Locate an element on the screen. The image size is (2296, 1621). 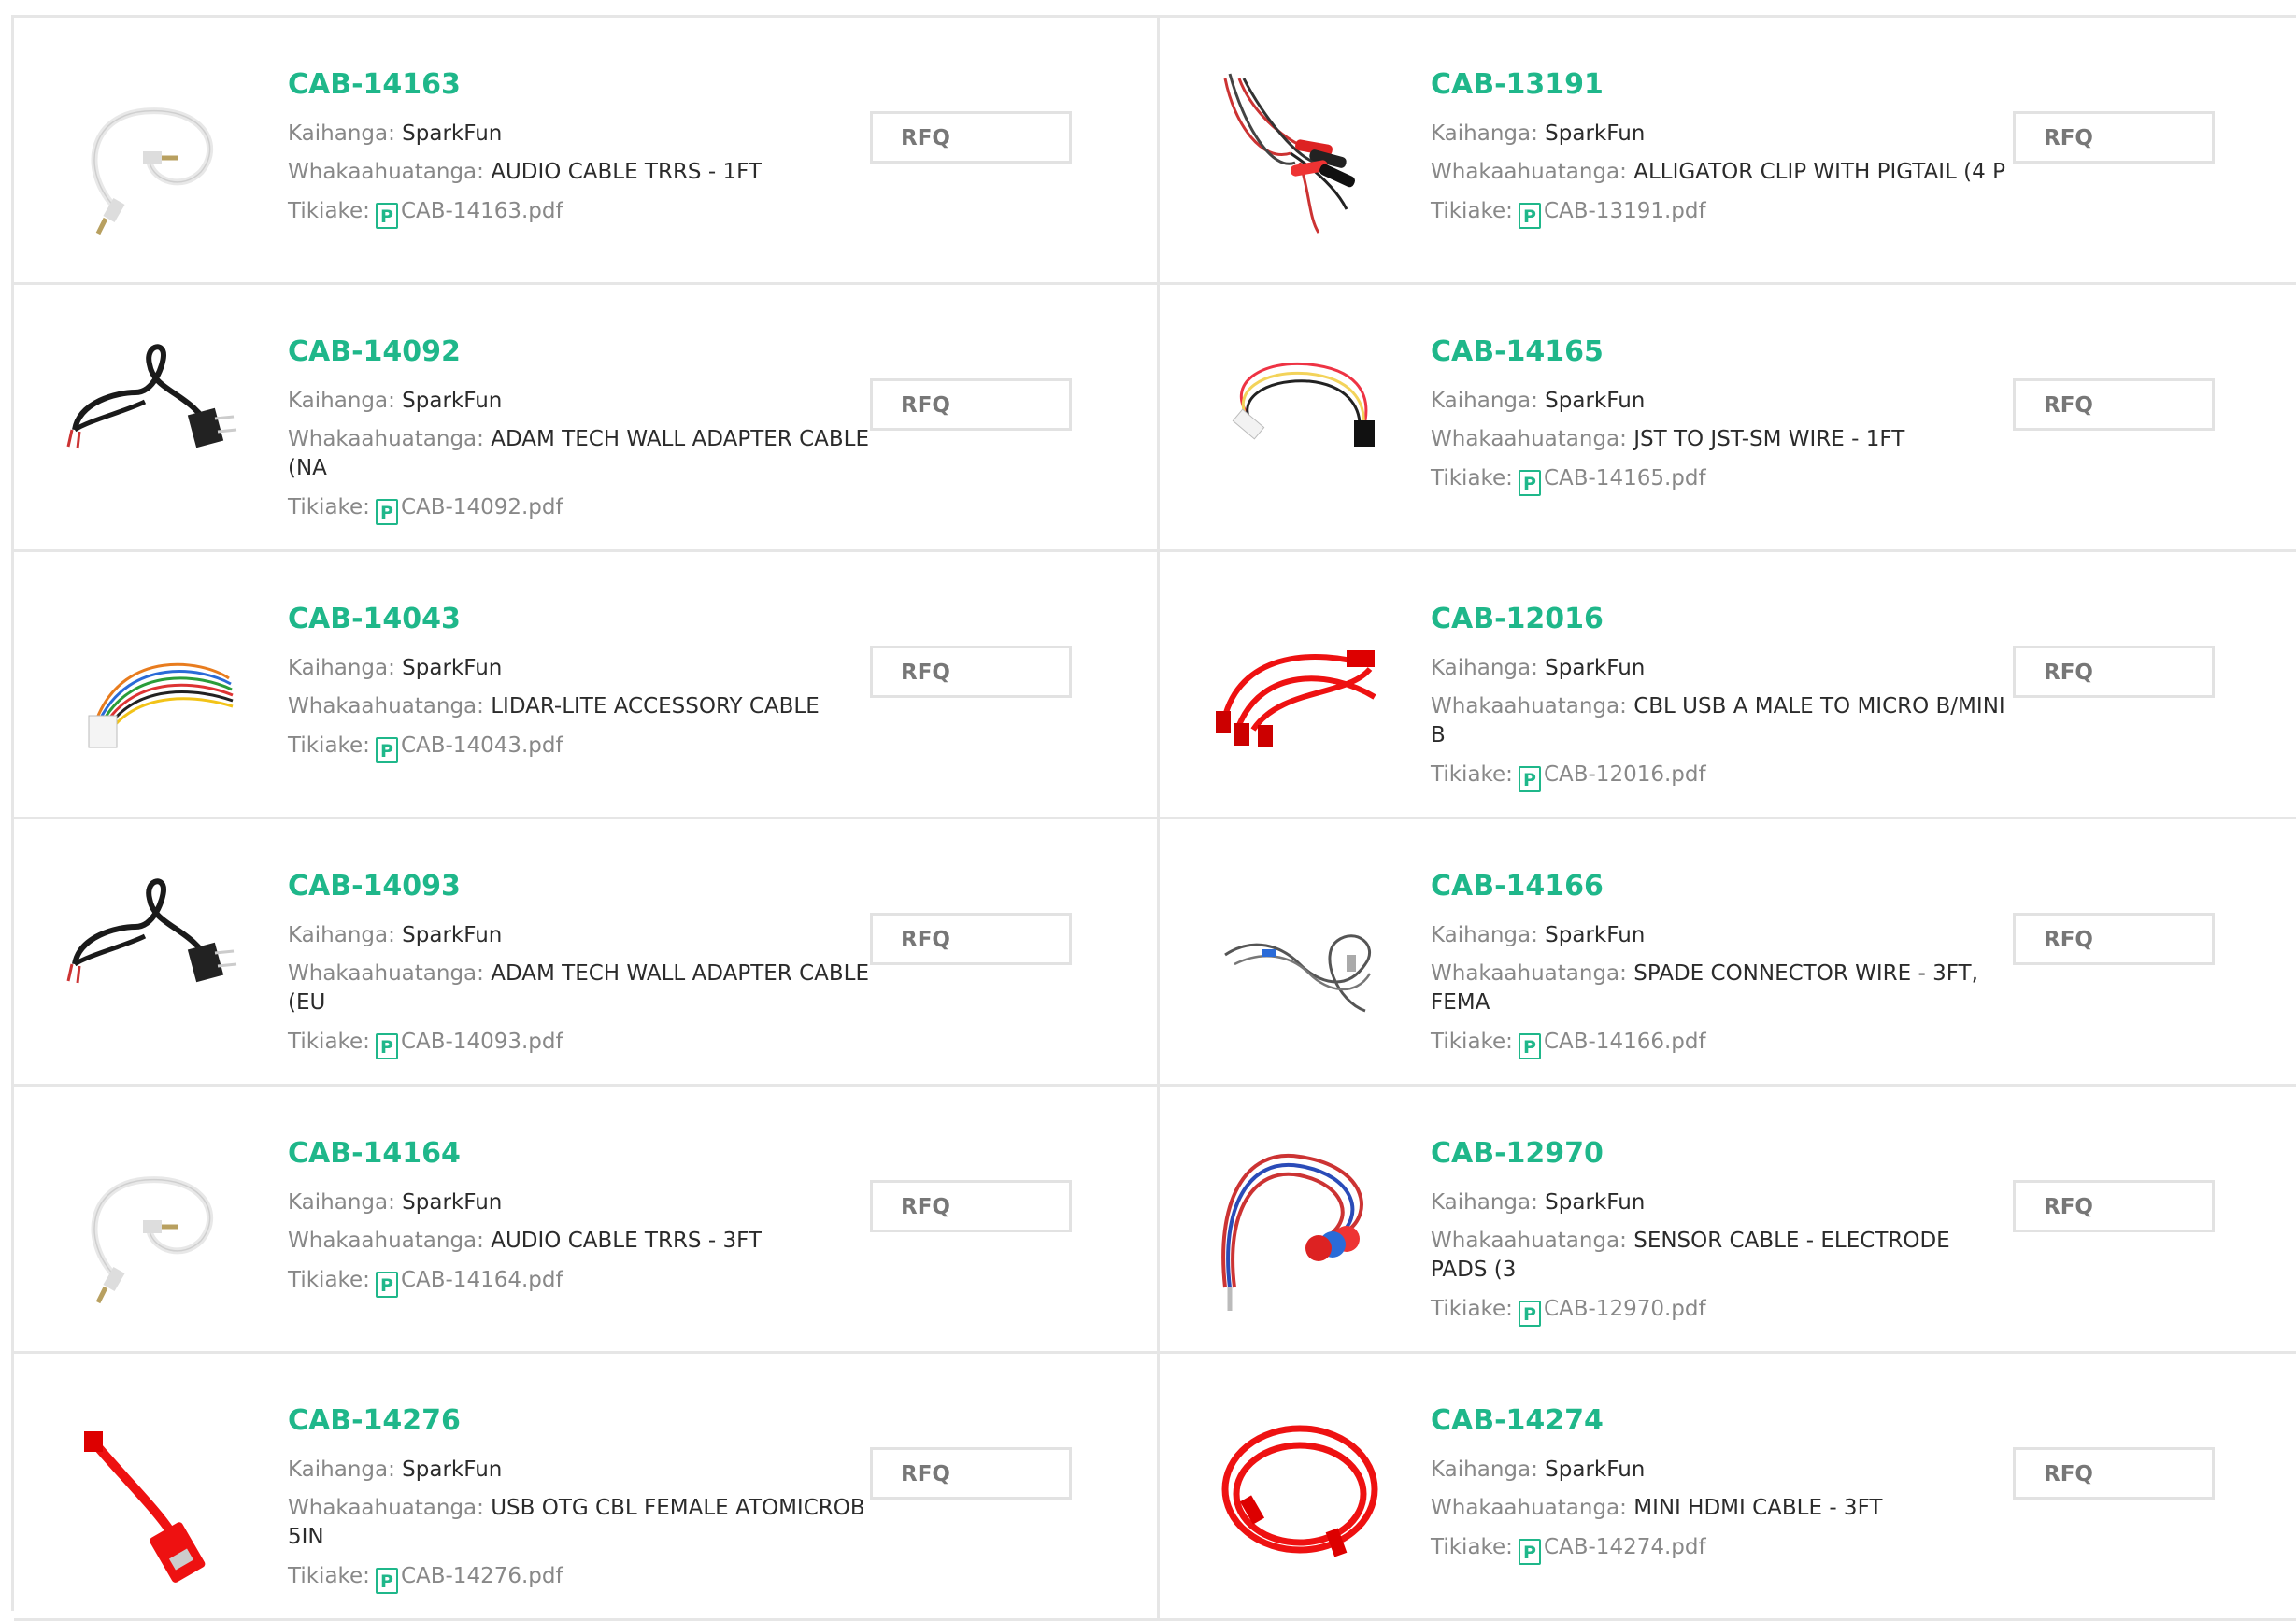
part-number-link: CAB-14274 is located at coordinates (1517, 1421).